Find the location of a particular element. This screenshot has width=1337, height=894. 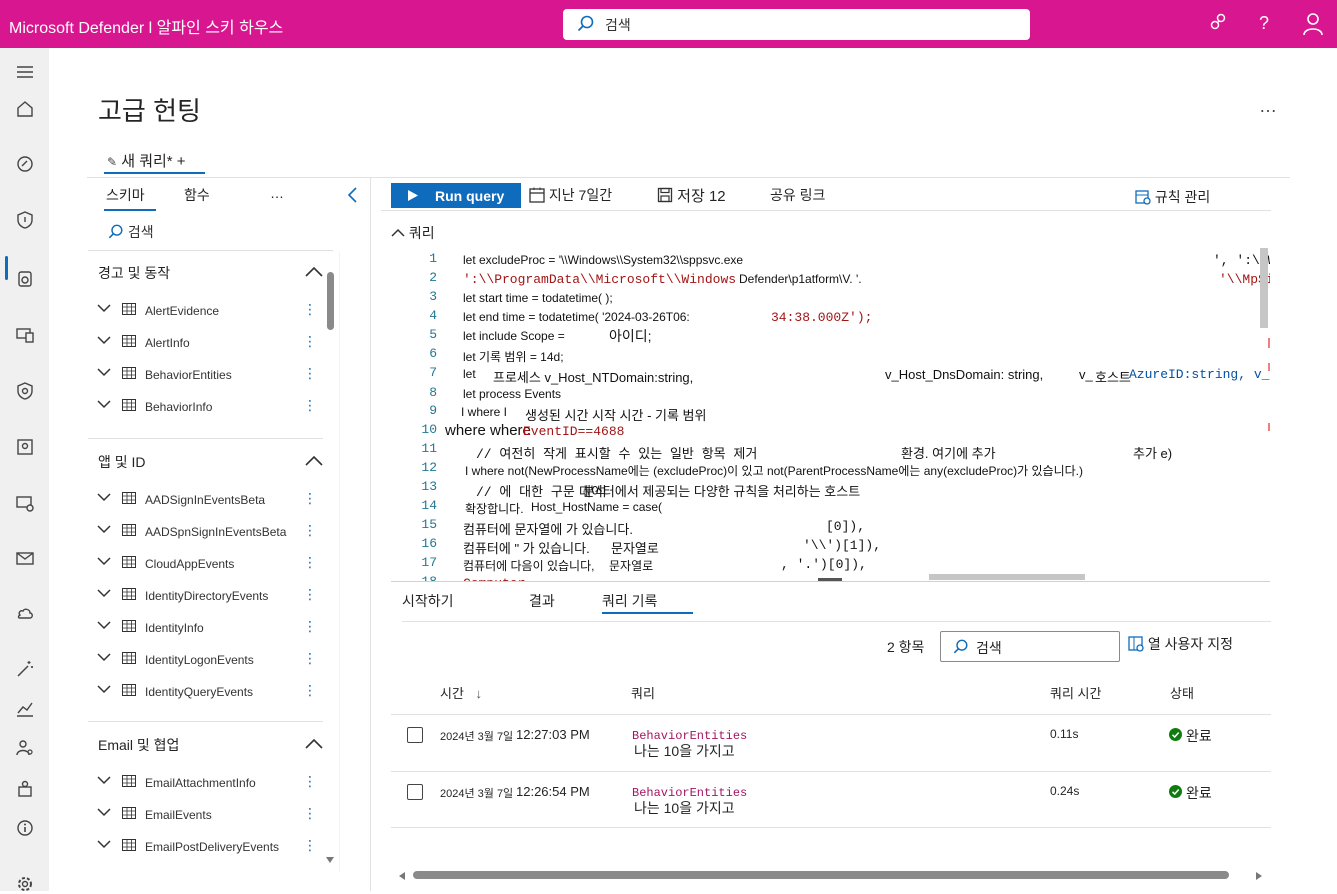

account-icon is located at coordinates (1313, 24).